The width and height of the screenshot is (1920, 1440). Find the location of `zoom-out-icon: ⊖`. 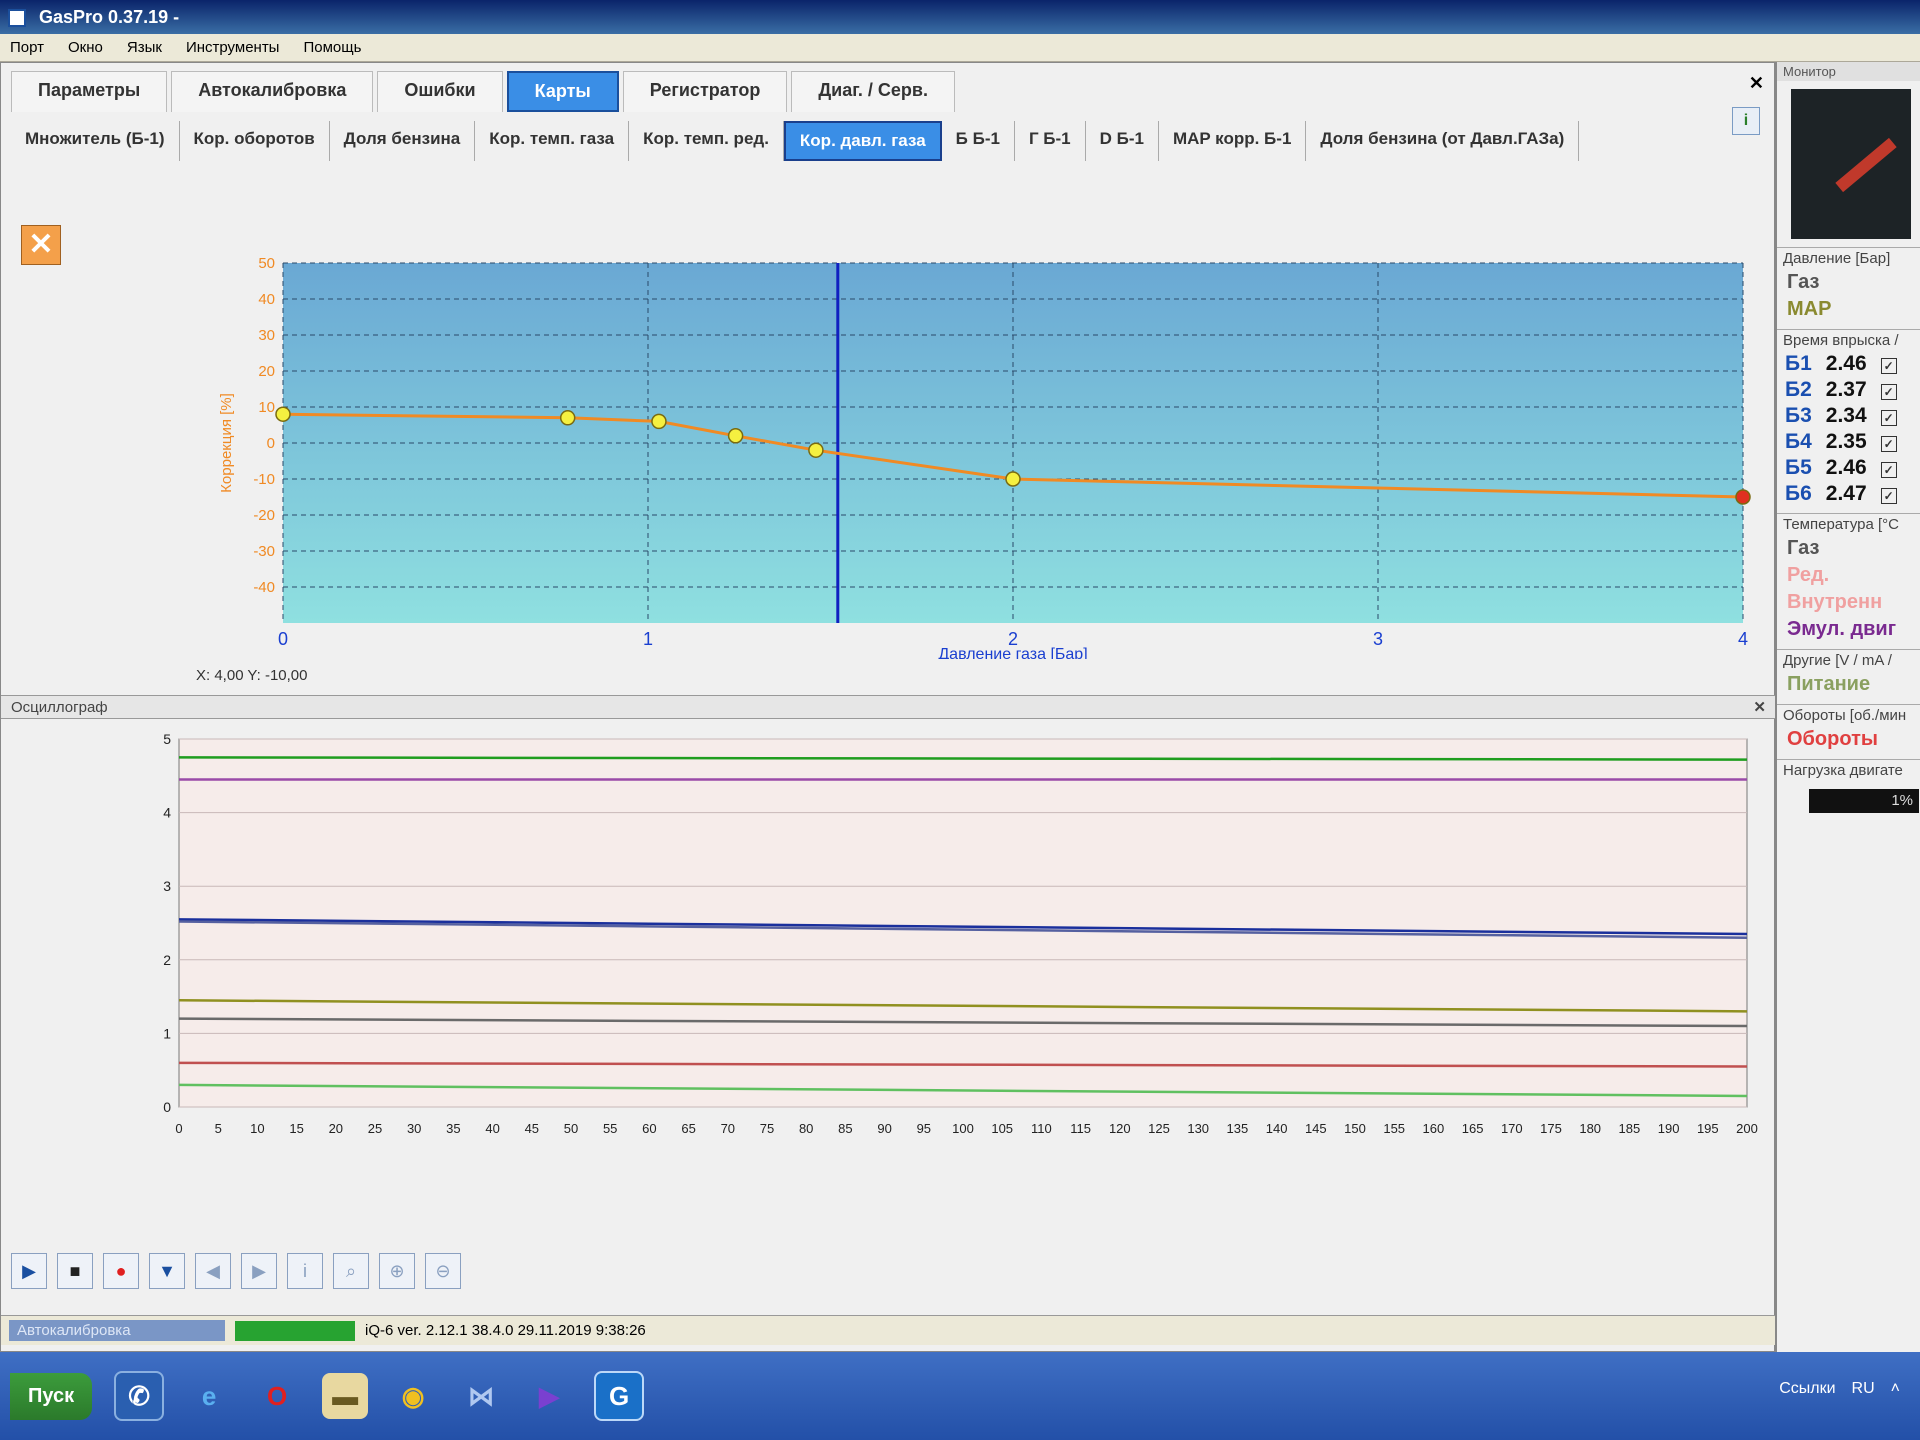

zoom-out-icon: ⊖ is located at coordinates (443, 1271).